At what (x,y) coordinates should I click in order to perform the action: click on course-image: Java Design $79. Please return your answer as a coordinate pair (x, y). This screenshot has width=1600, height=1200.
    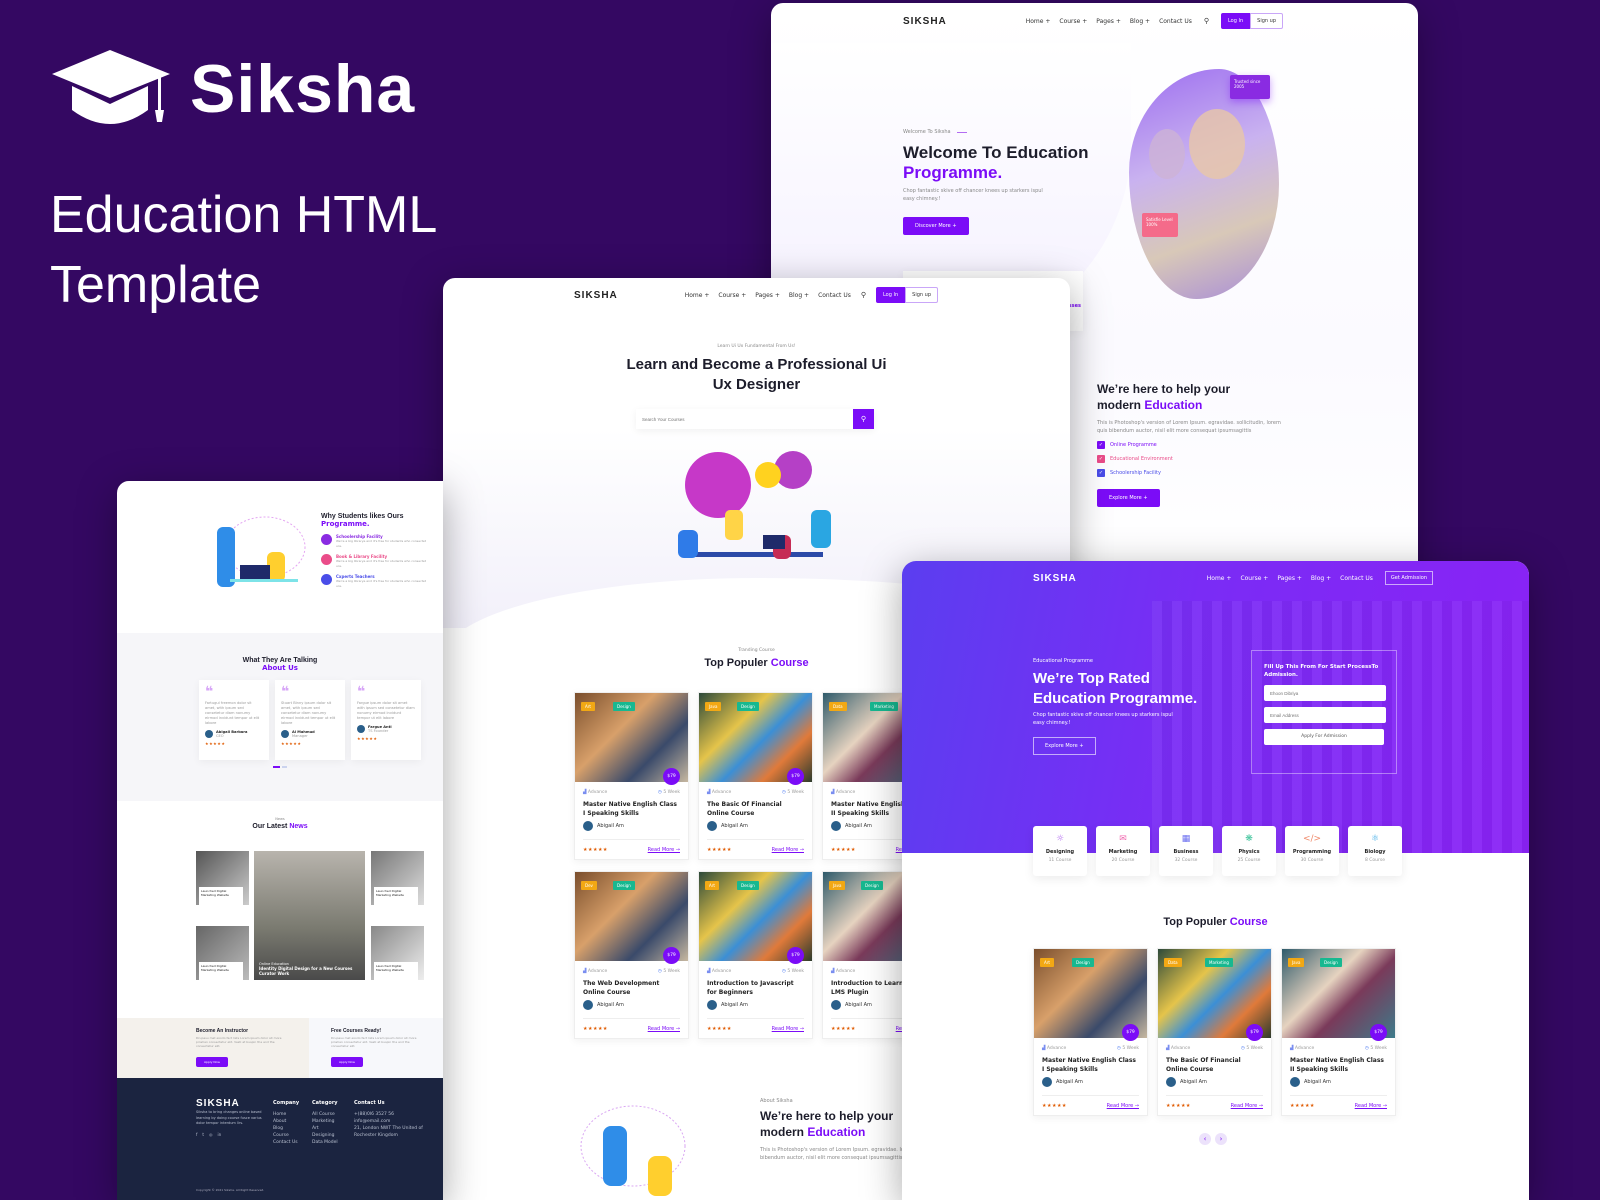
    Looking at the image, I should click on (1338, 995).